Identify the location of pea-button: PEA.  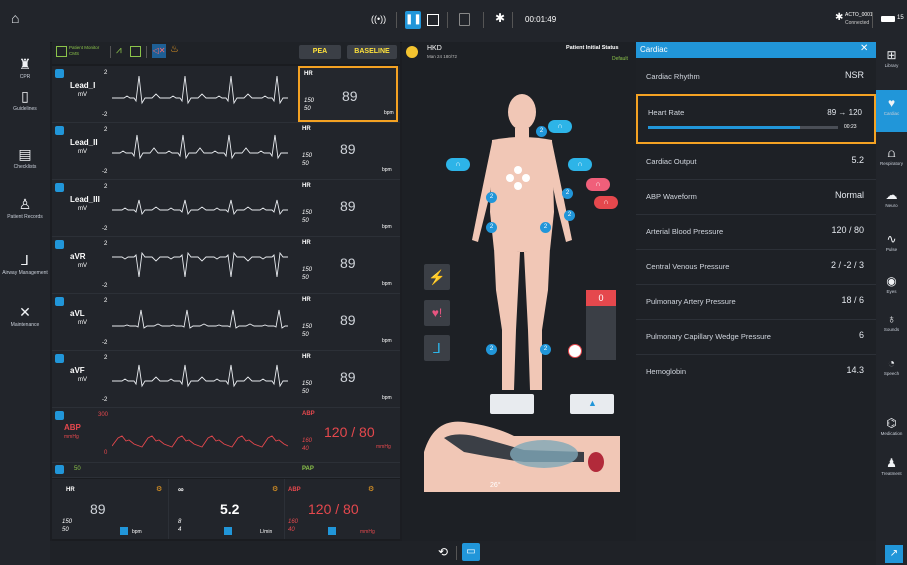
(320, 52).